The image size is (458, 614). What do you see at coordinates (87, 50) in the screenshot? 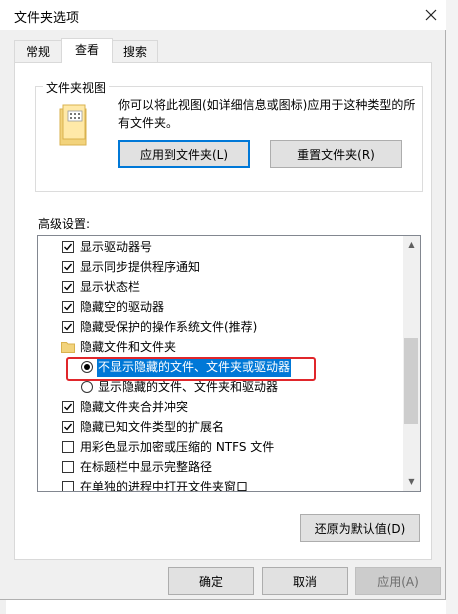
I see `tab-view: 查看` at bounding box center [87, 50].